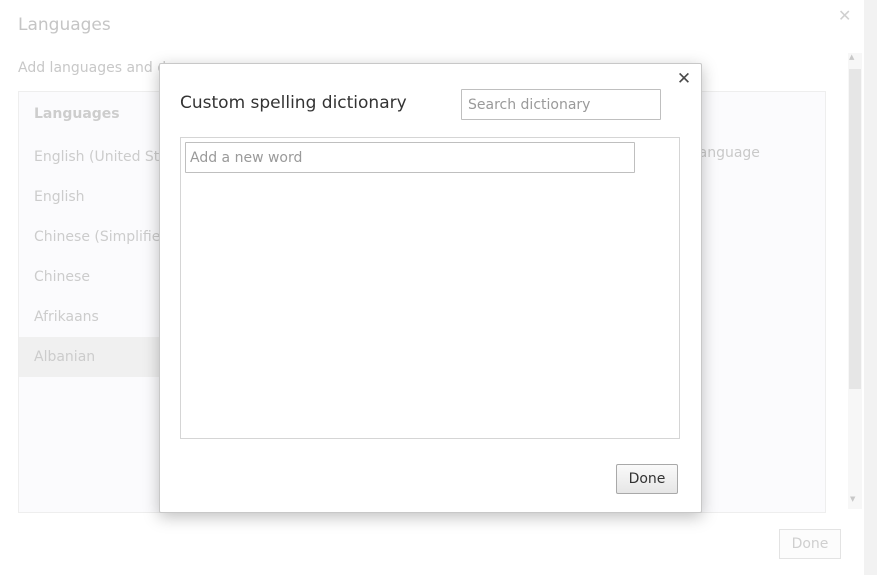 The height and width of the screenshot is (575, 877). Describe the element at coordinates (561, 104) in the screenshot. I see `search-dictionary-input` at that location.